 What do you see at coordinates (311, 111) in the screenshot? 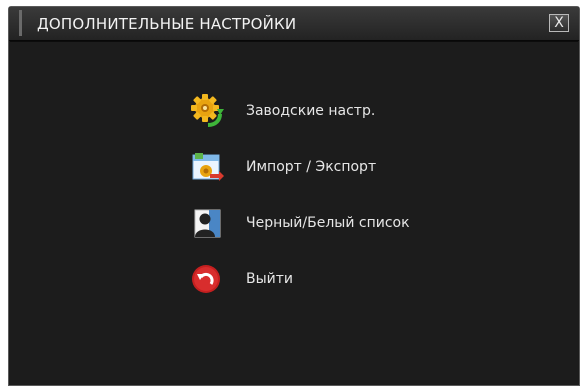
I see `menu-label-factory-settings: Заводские настр.` at bounding box center [311, 111].